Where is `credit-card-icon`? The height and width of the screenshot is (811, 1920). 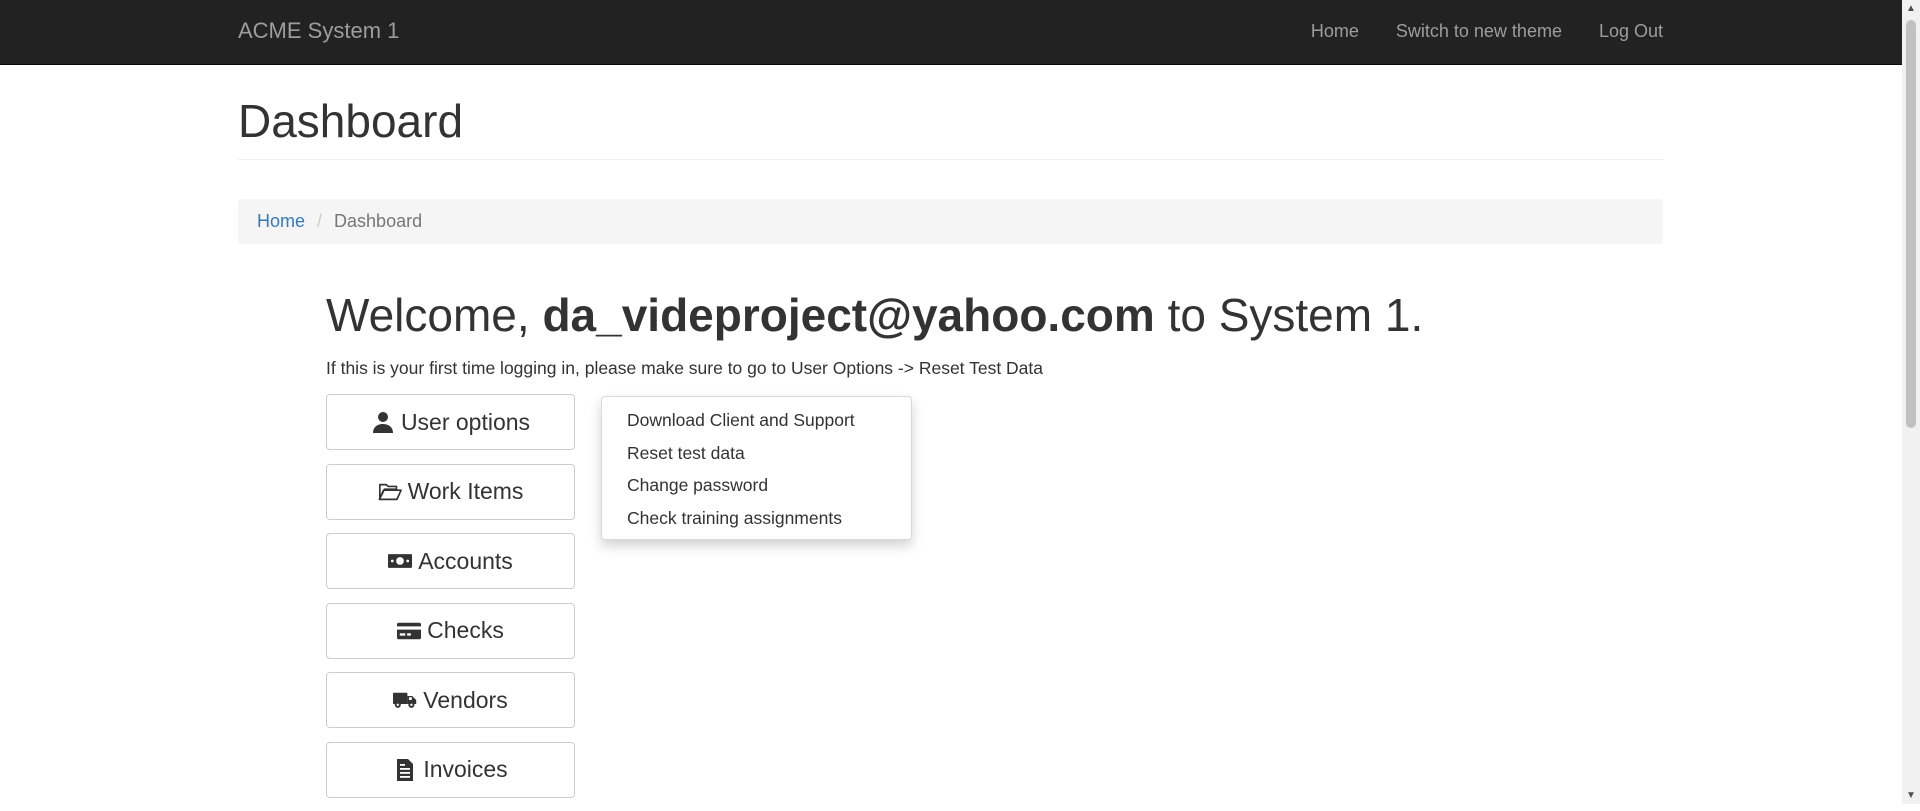
credit-card-icon is located at coordinates (409, 630).